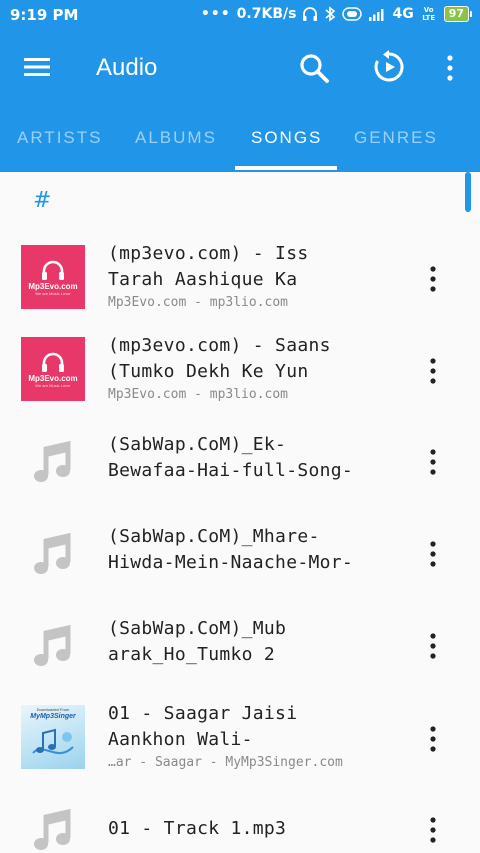  Describe the element at coordinates (231, 562) in the screenshot. I see `song-title-line: Hiwda-Mein-Naache-Mor-` at that location.